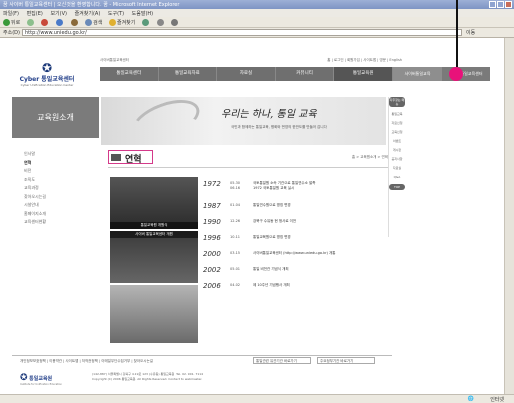  What do you see at coordinates (212, 206) in the screenshot?
I see `timeline-year: 1987` at bounding box center [212, 206].